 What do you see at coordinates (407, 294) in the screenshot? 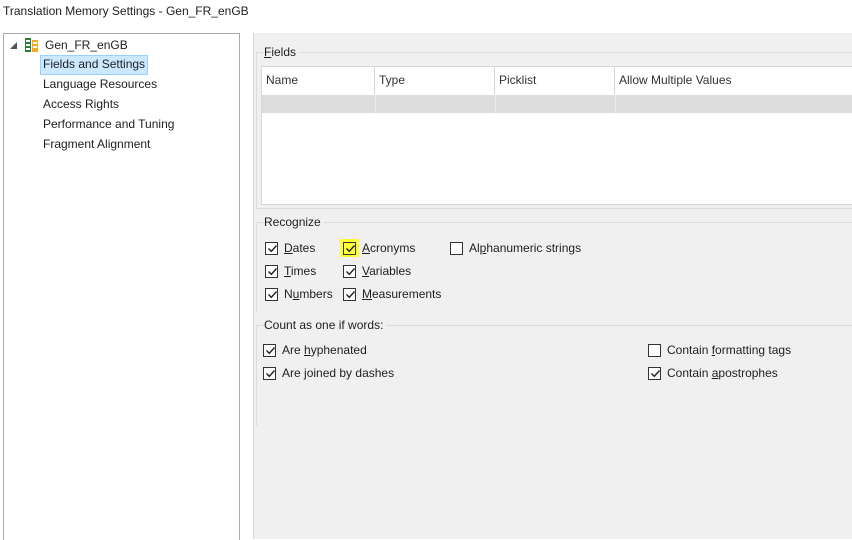
I see `label-rest: easurements` at bounding box center [407, 294].